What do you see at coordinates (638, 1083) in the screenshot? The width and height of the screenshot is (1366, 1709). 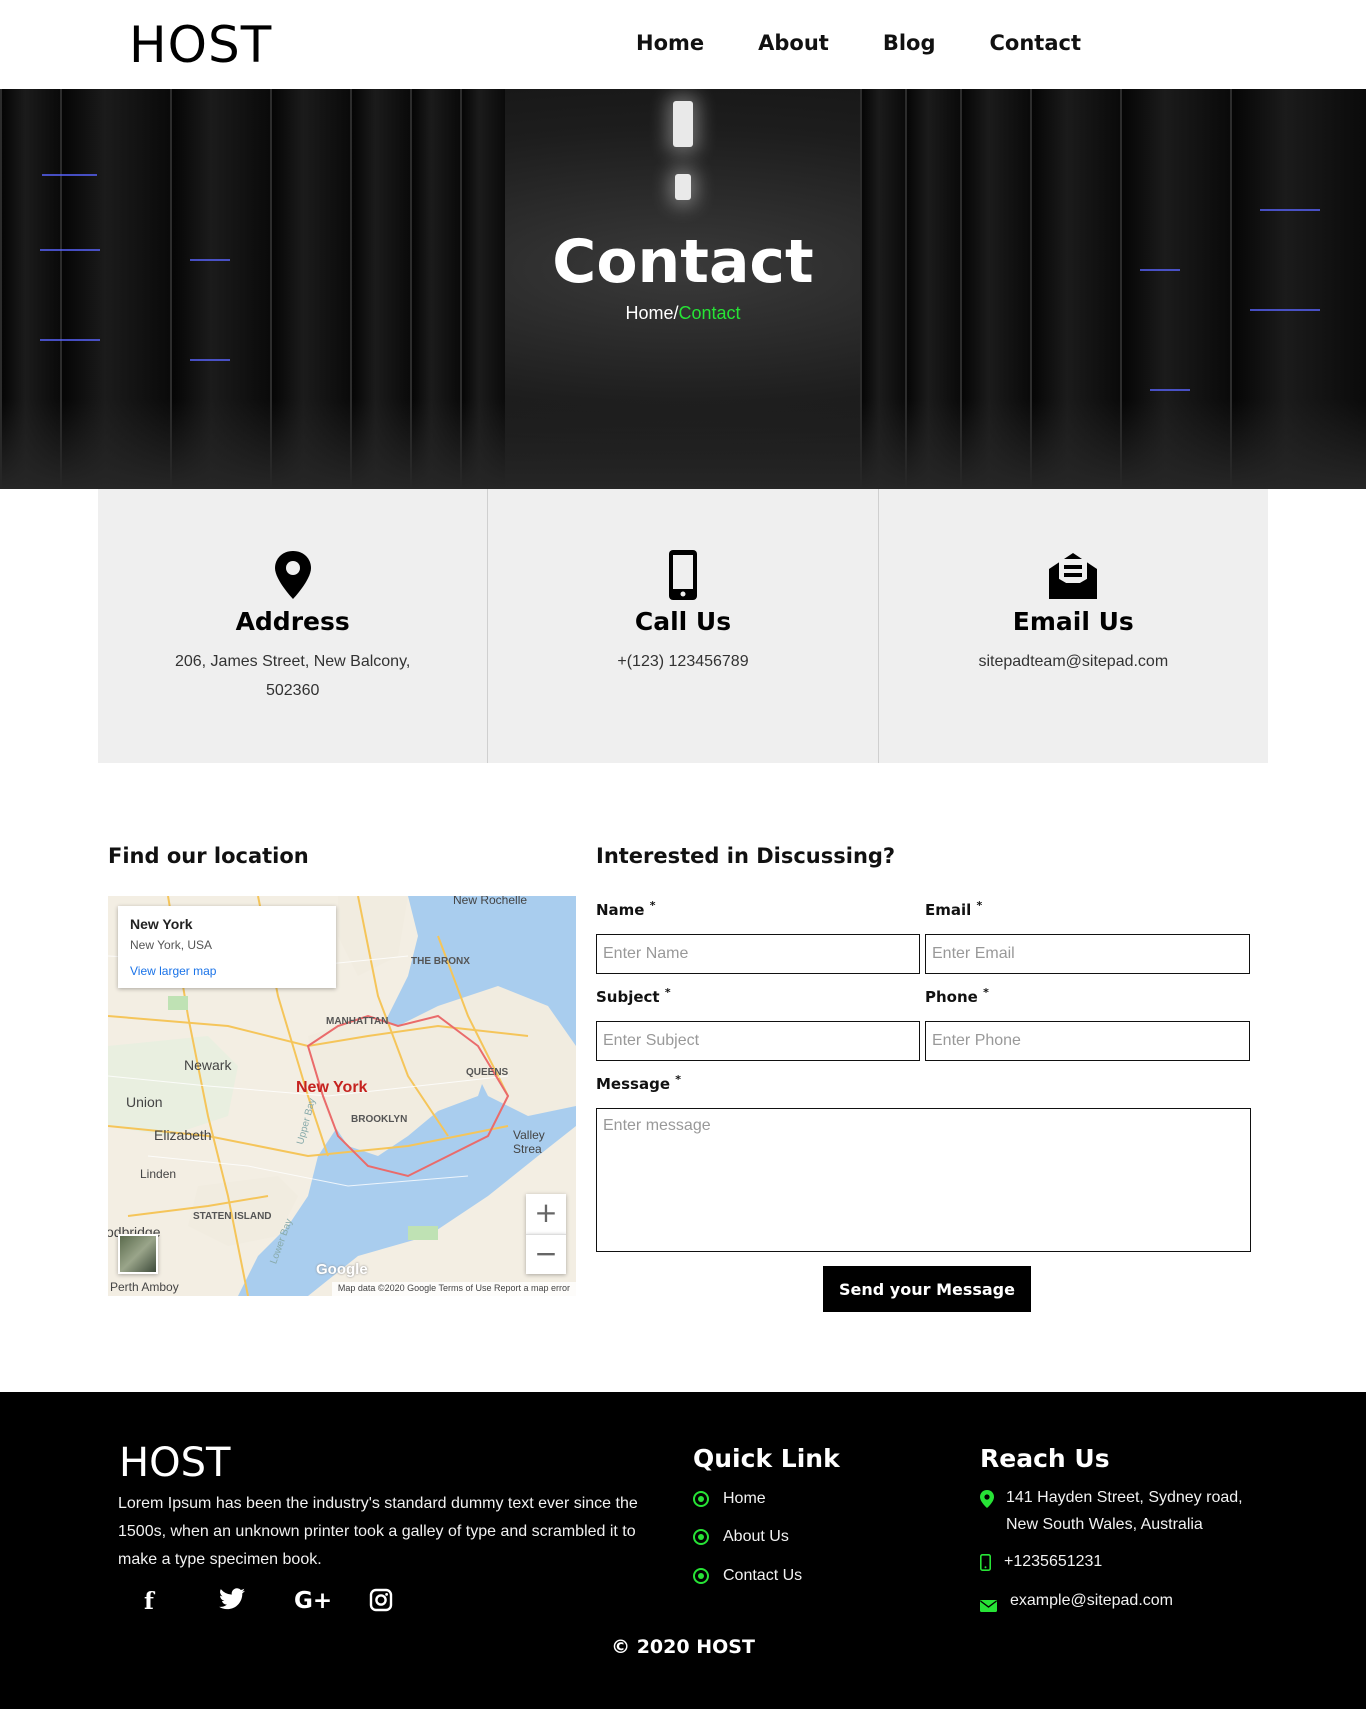 I see `message-label: Message *` at bounding box center [638, 1083].